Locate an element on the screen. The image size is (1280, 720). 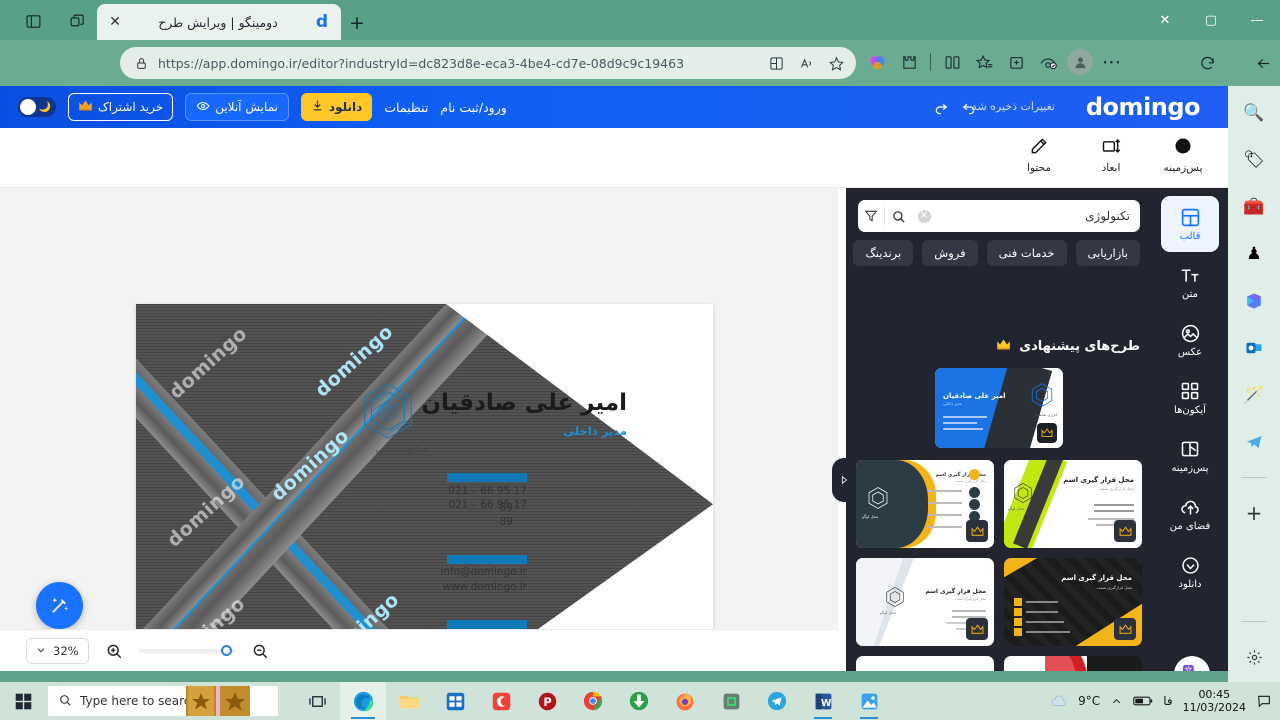
theme-toggle: 🌙 is located at coordinates (37, 107).